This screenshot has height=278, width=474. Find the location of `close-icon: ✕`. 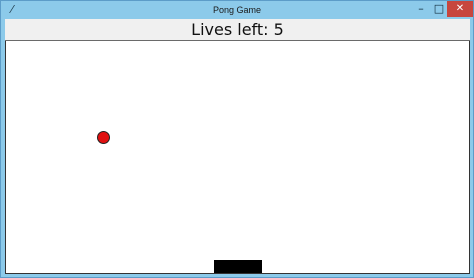

close-icon: ✕ is located at coordinates (460, 8).